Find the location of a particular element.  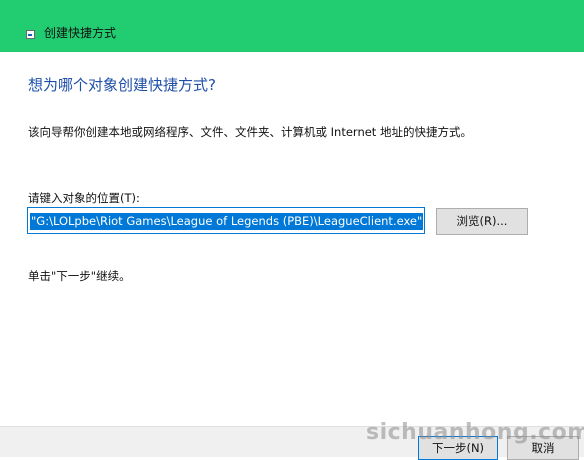

location-label: 请键入对象的位置(T): is located at coordinates (84, 198).